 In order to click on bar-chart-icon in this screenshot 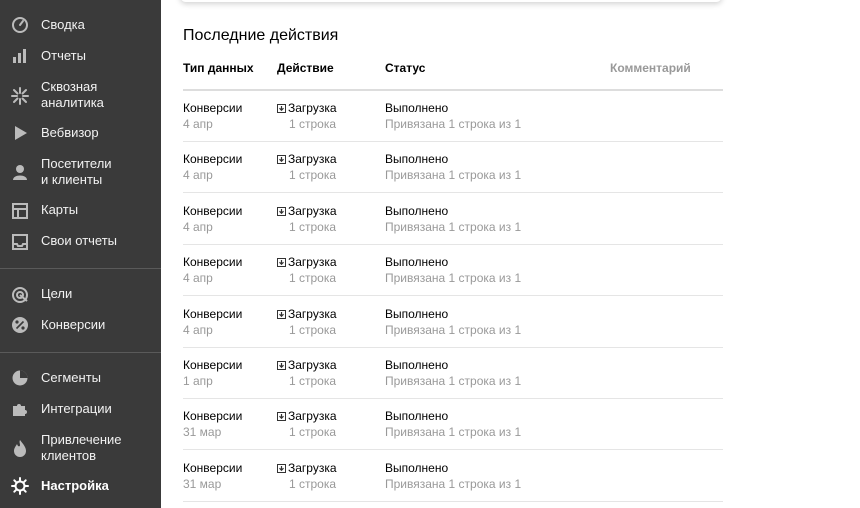, I will do `click(20, 56)`.